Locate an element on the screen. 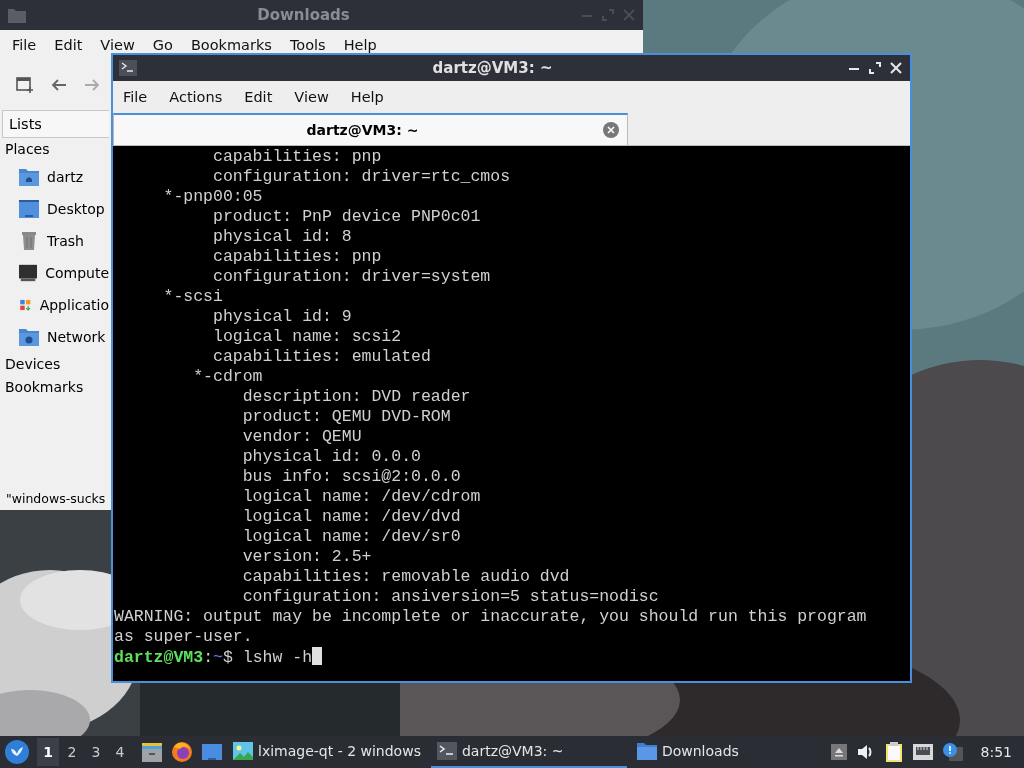 The height and width of the screenshot is (768, 1024). desktop-switch: 1 is located at coordinates (48, 752).